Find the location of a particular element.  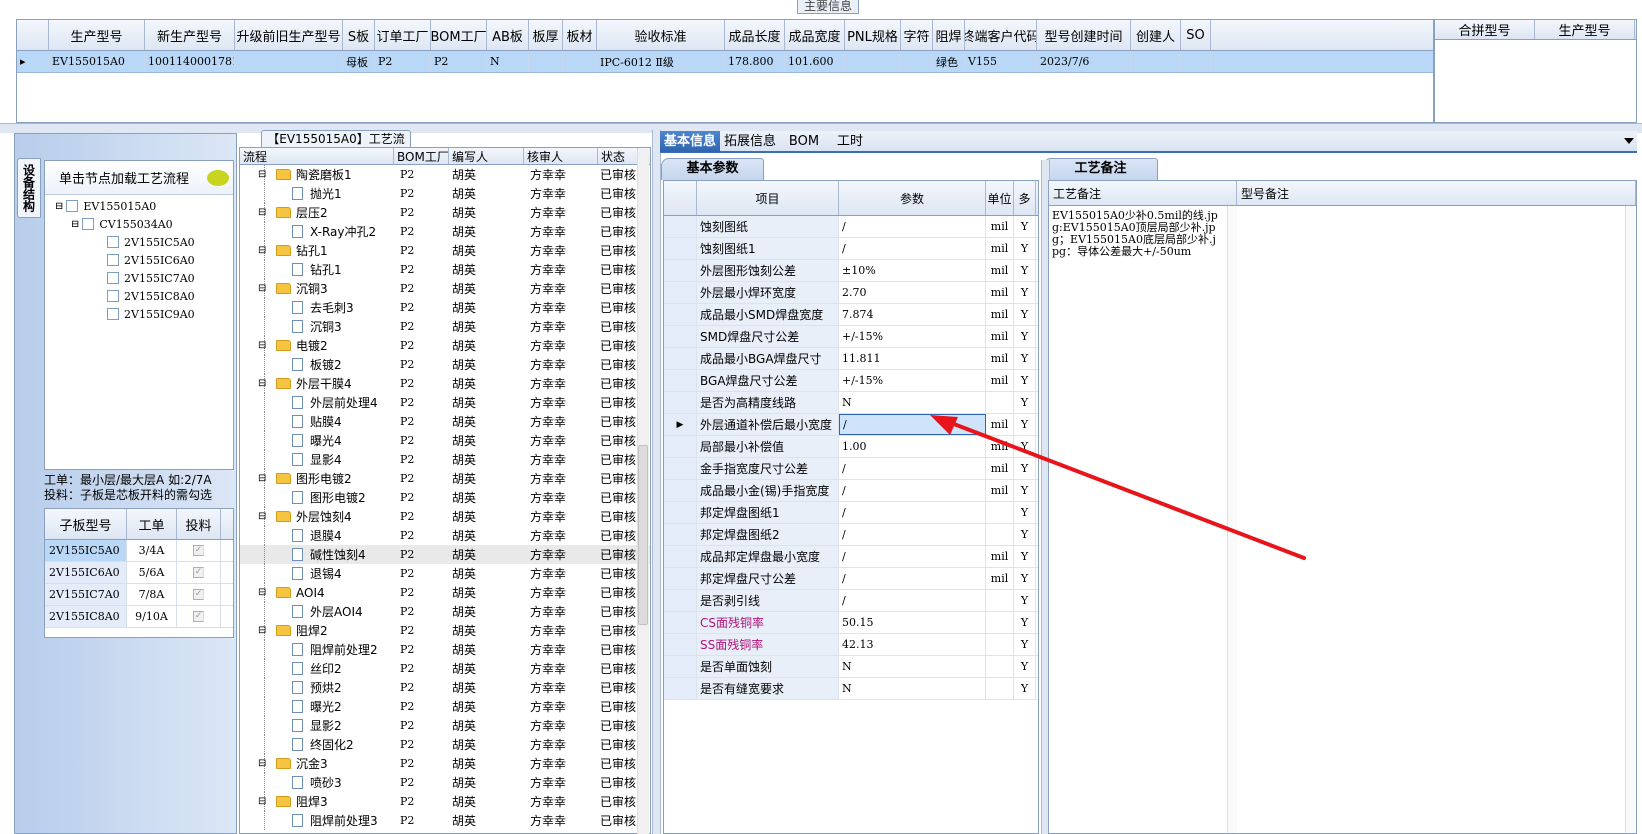

flow-name-cell: 丝印2 is located at coordinates (317, 668).